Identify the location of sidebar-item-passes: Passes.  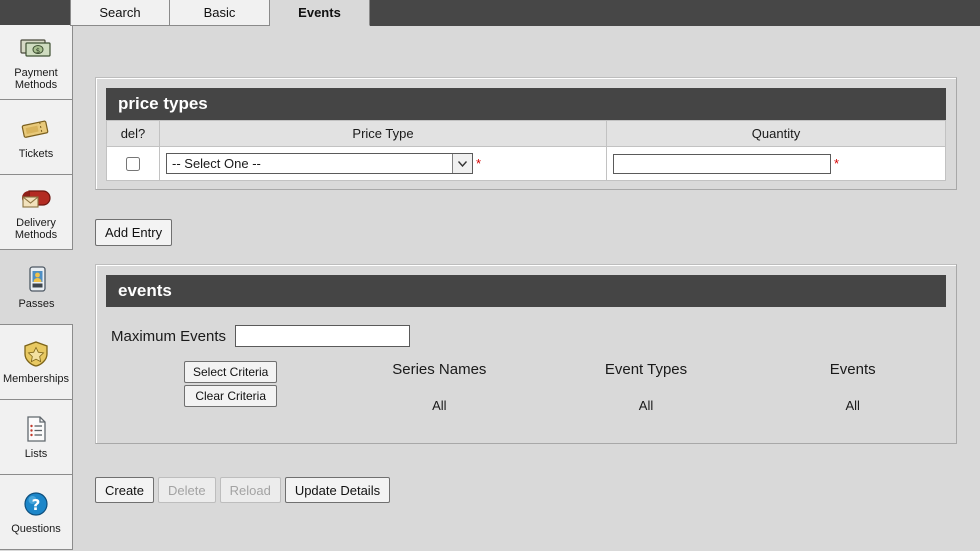
(36, 287).